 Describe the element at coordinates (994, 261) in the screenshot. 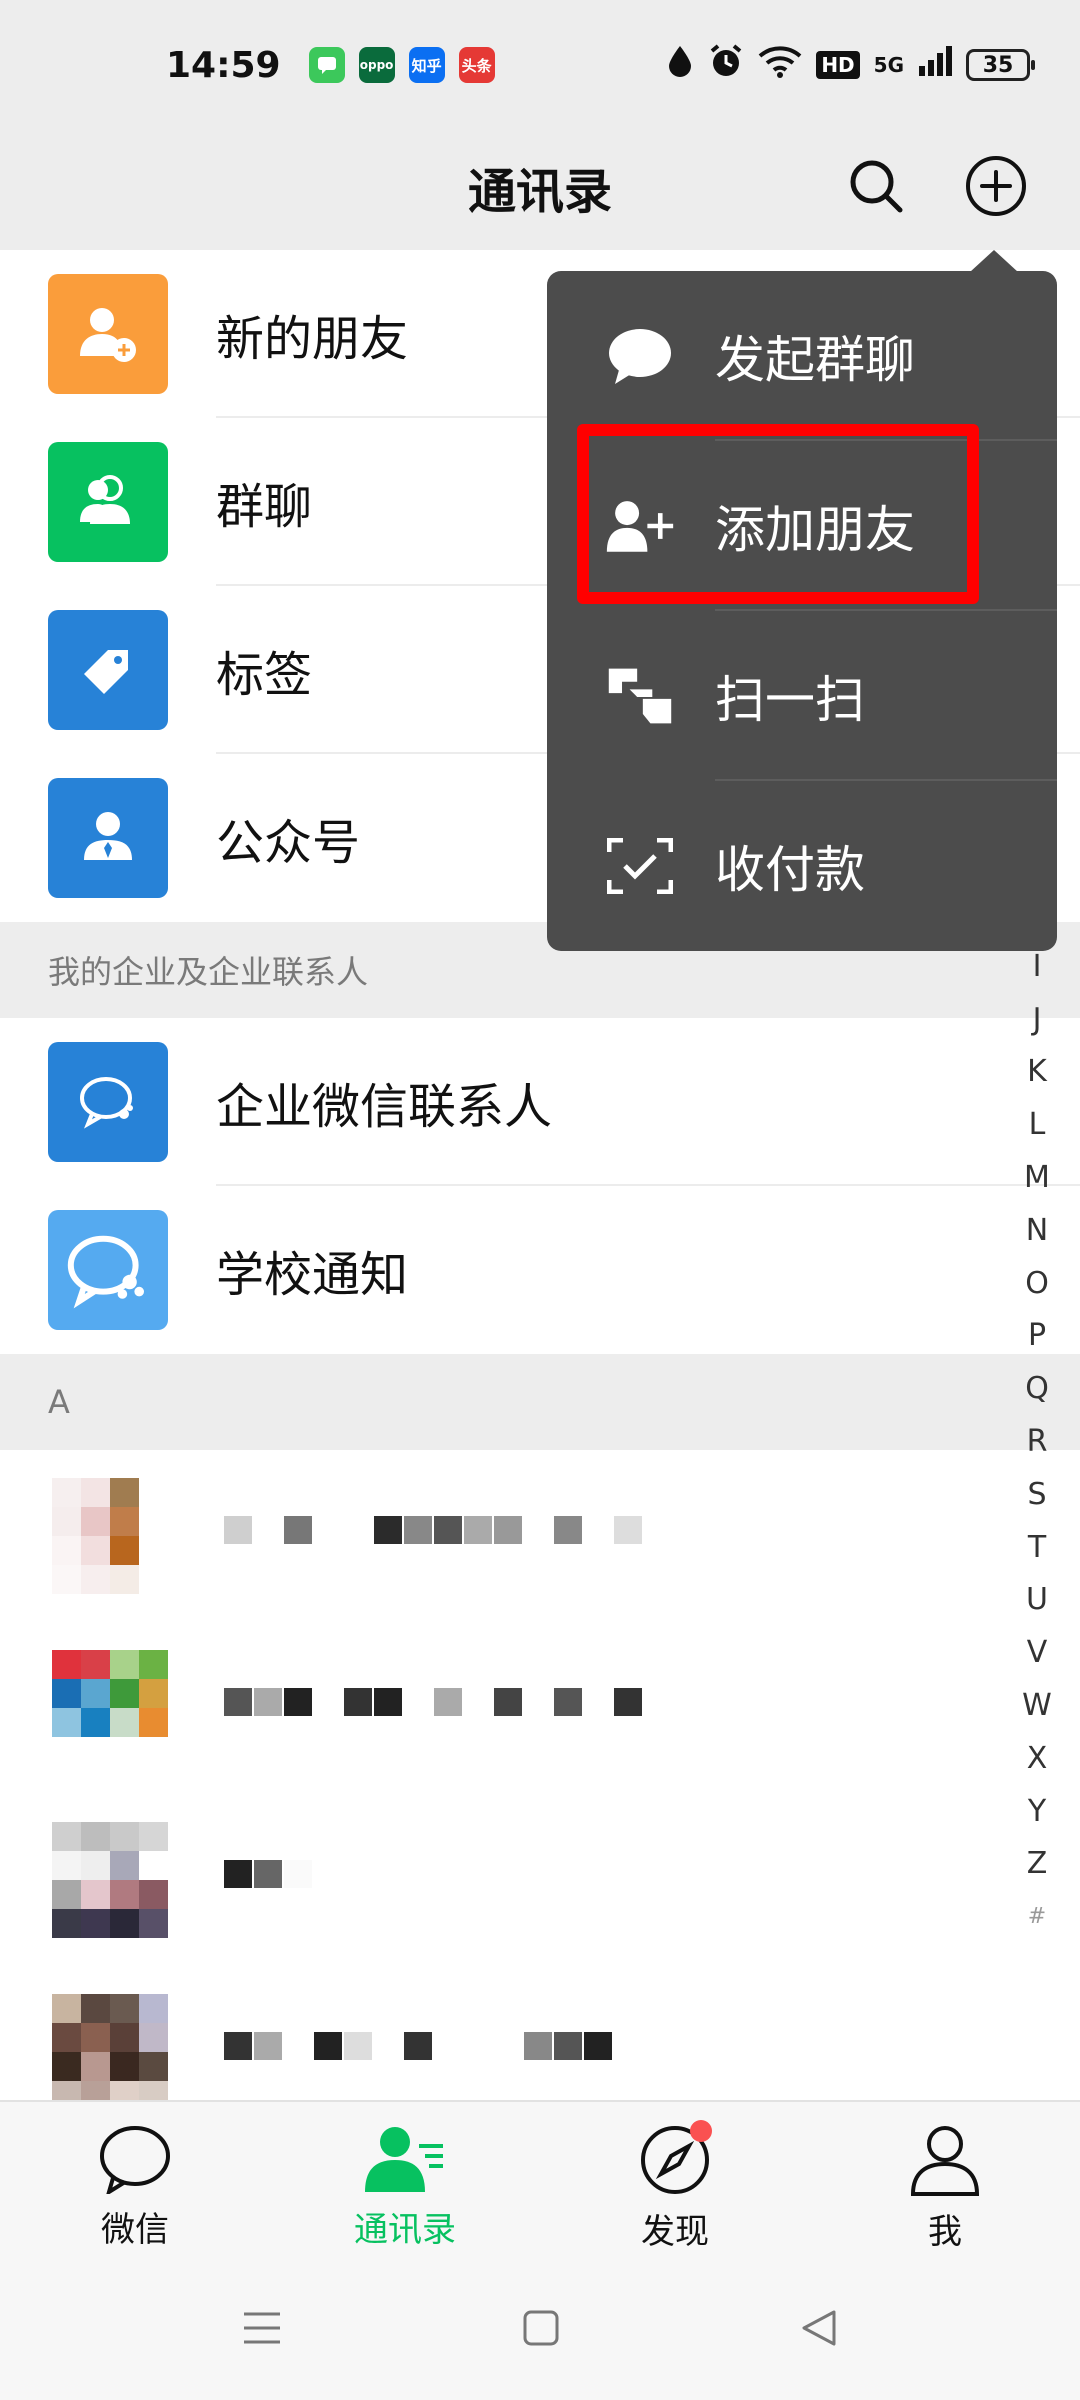

I see `menu-arrow` at that location.